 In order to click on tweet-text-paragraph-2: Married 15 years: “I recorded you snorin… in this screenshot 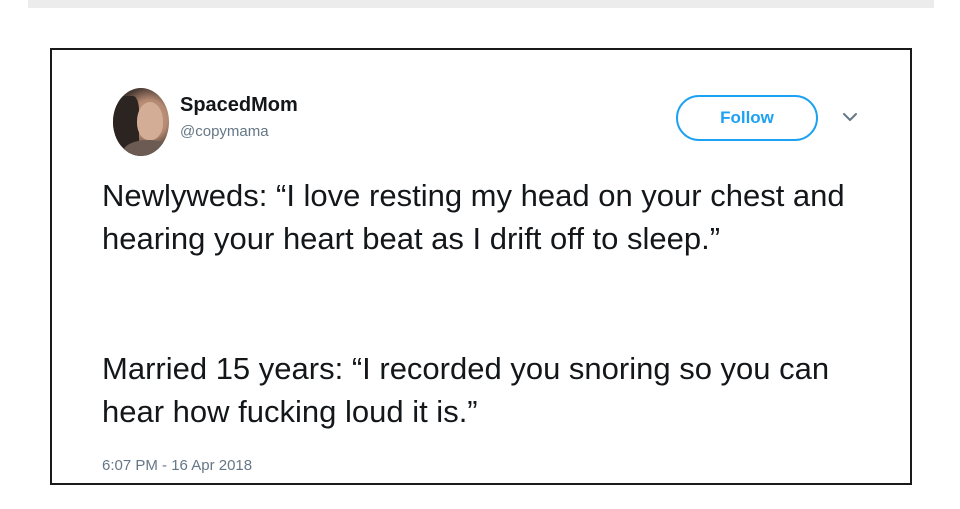, I will do `click(466, 390)`.